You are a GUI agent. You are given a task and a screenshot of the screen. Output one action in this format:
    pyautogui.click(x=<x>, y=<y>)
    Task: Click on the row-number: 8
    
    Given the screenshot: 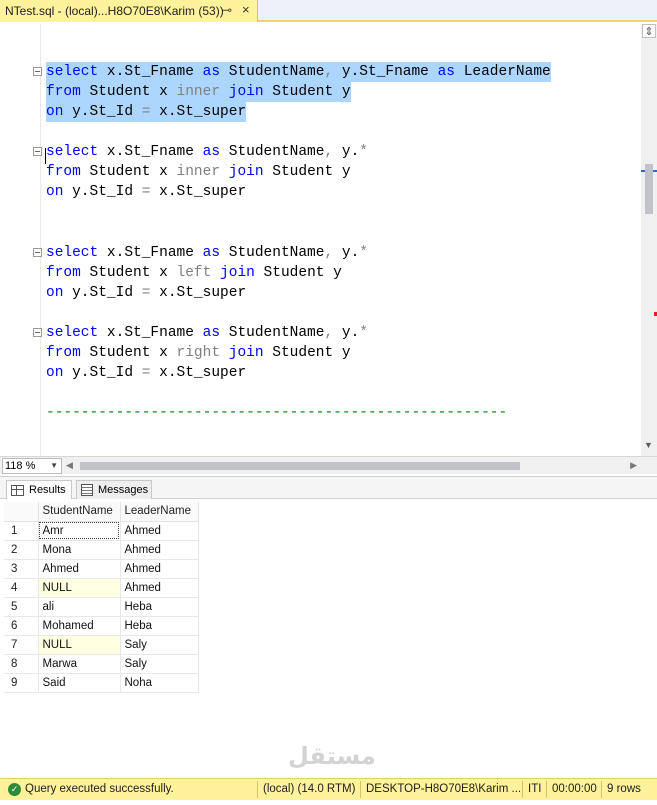 What is the action you would take?
    pyautogui.click(x=21, y=664)
    